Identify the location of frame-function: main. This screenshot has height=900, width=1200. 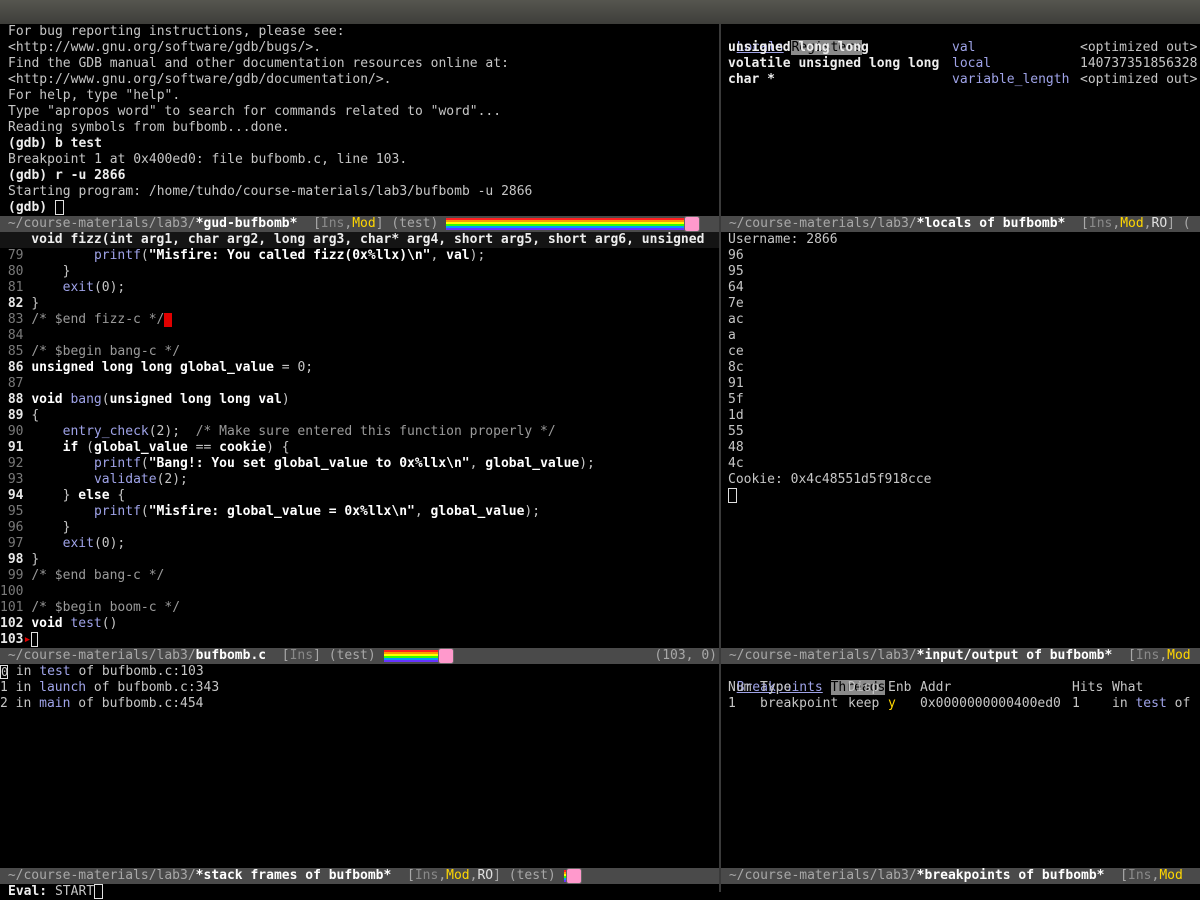
(54, 703).